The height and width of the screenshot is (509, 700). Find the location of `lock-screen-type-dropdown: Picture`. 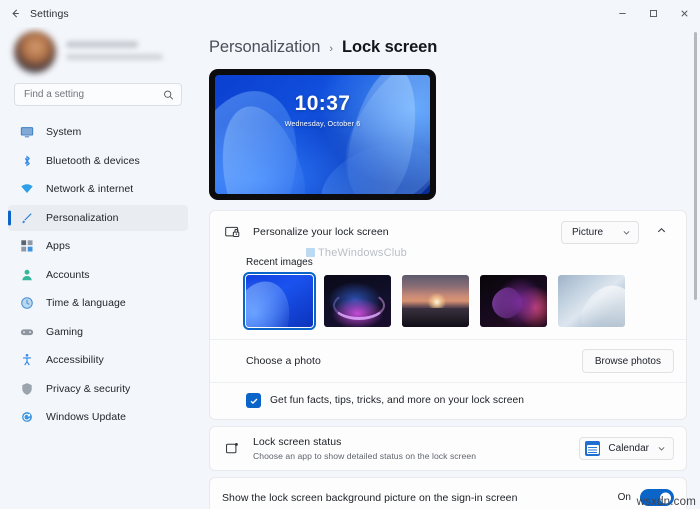

lock-screen-type-dropdown: Picture is located at coordinates (600, 232).